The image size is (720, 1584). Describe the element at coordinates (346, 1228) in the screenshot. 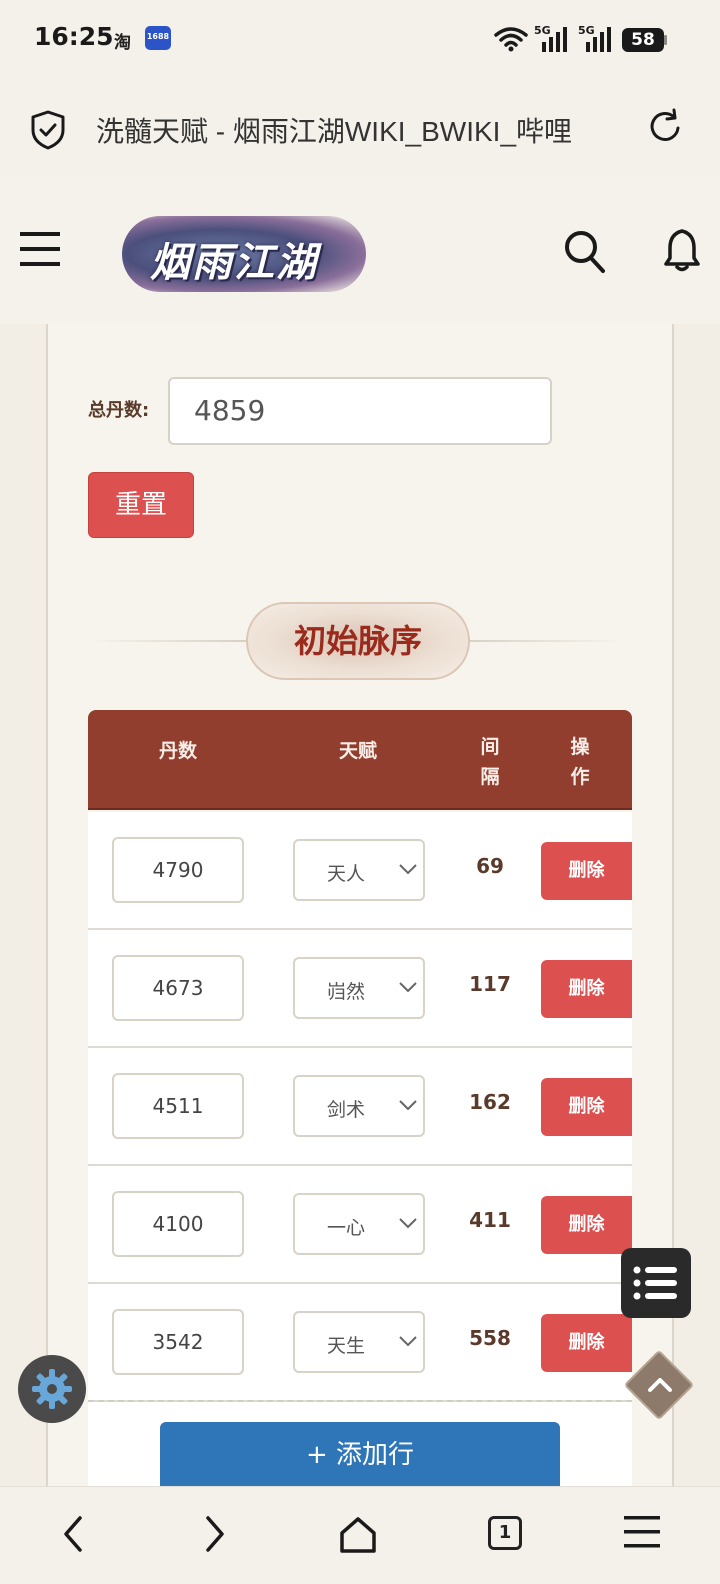

I see `talent-select-value: 一心` at that location.